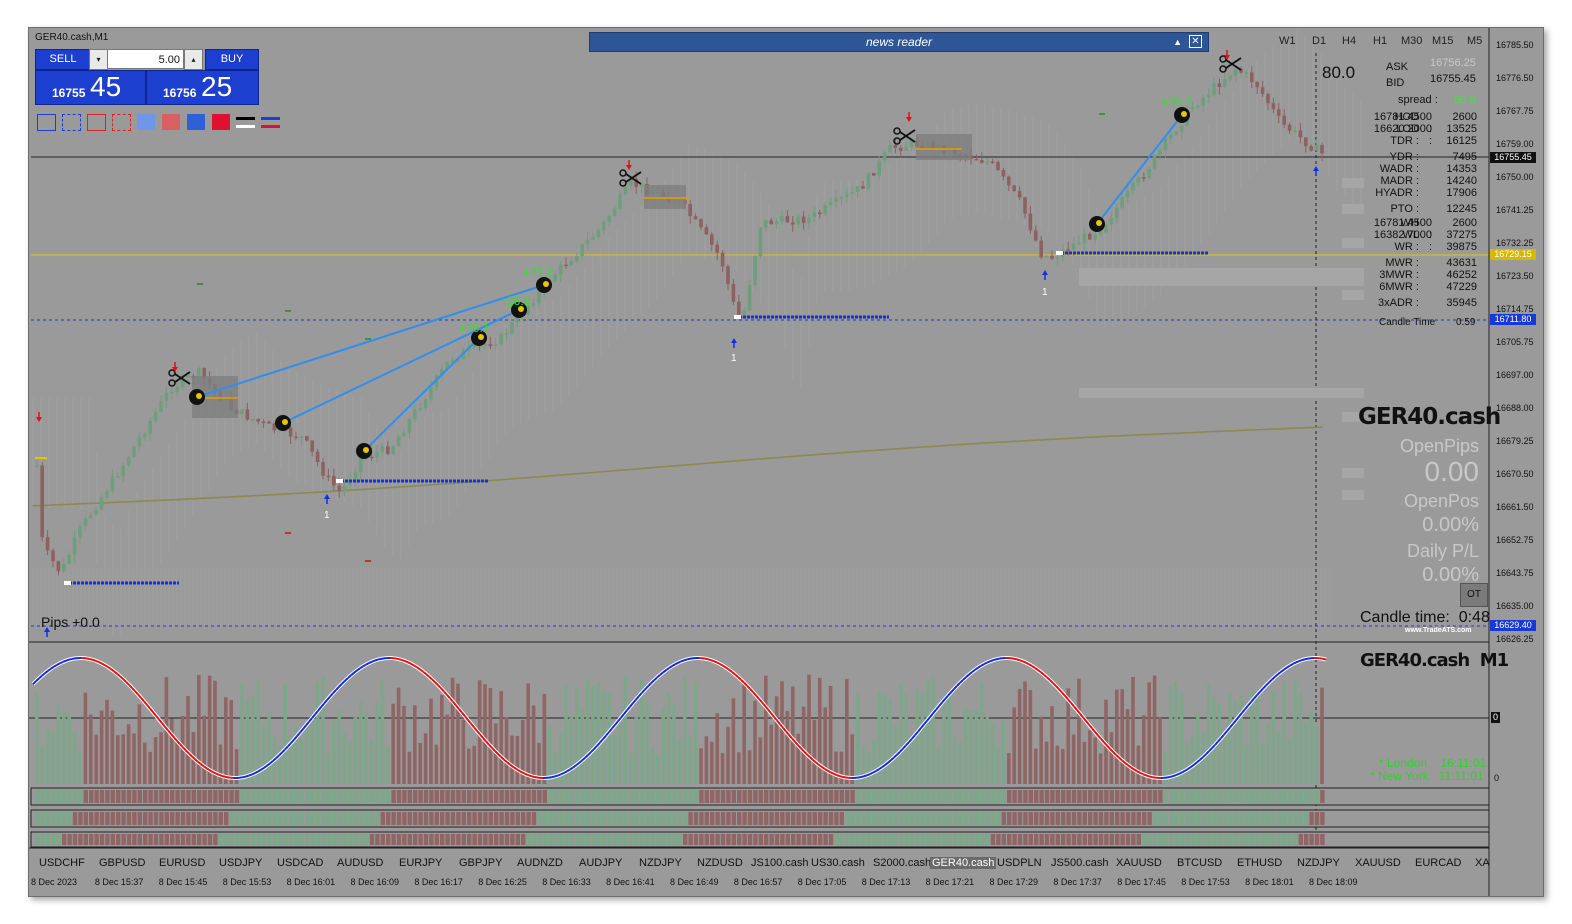 This screenshot has width=1572, height=924. Describe the element at coordinates (71, 122) in the screenshot. I see `rect-tool-dashed-icon` at that location.